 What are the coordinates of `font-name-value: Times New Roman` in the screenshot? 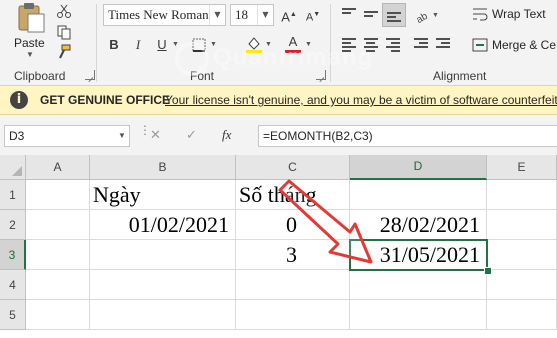 It's located at (158, 14).